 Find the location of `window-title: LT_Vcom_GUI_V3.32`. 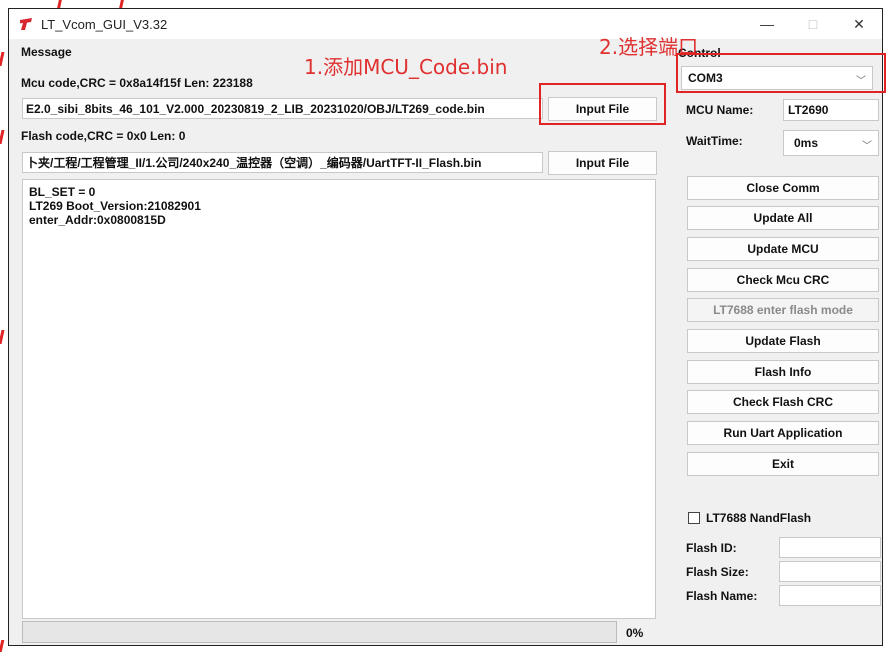

window-title: LT_Vcom_GUI_V3.32 is located at coordinates (104, 24).